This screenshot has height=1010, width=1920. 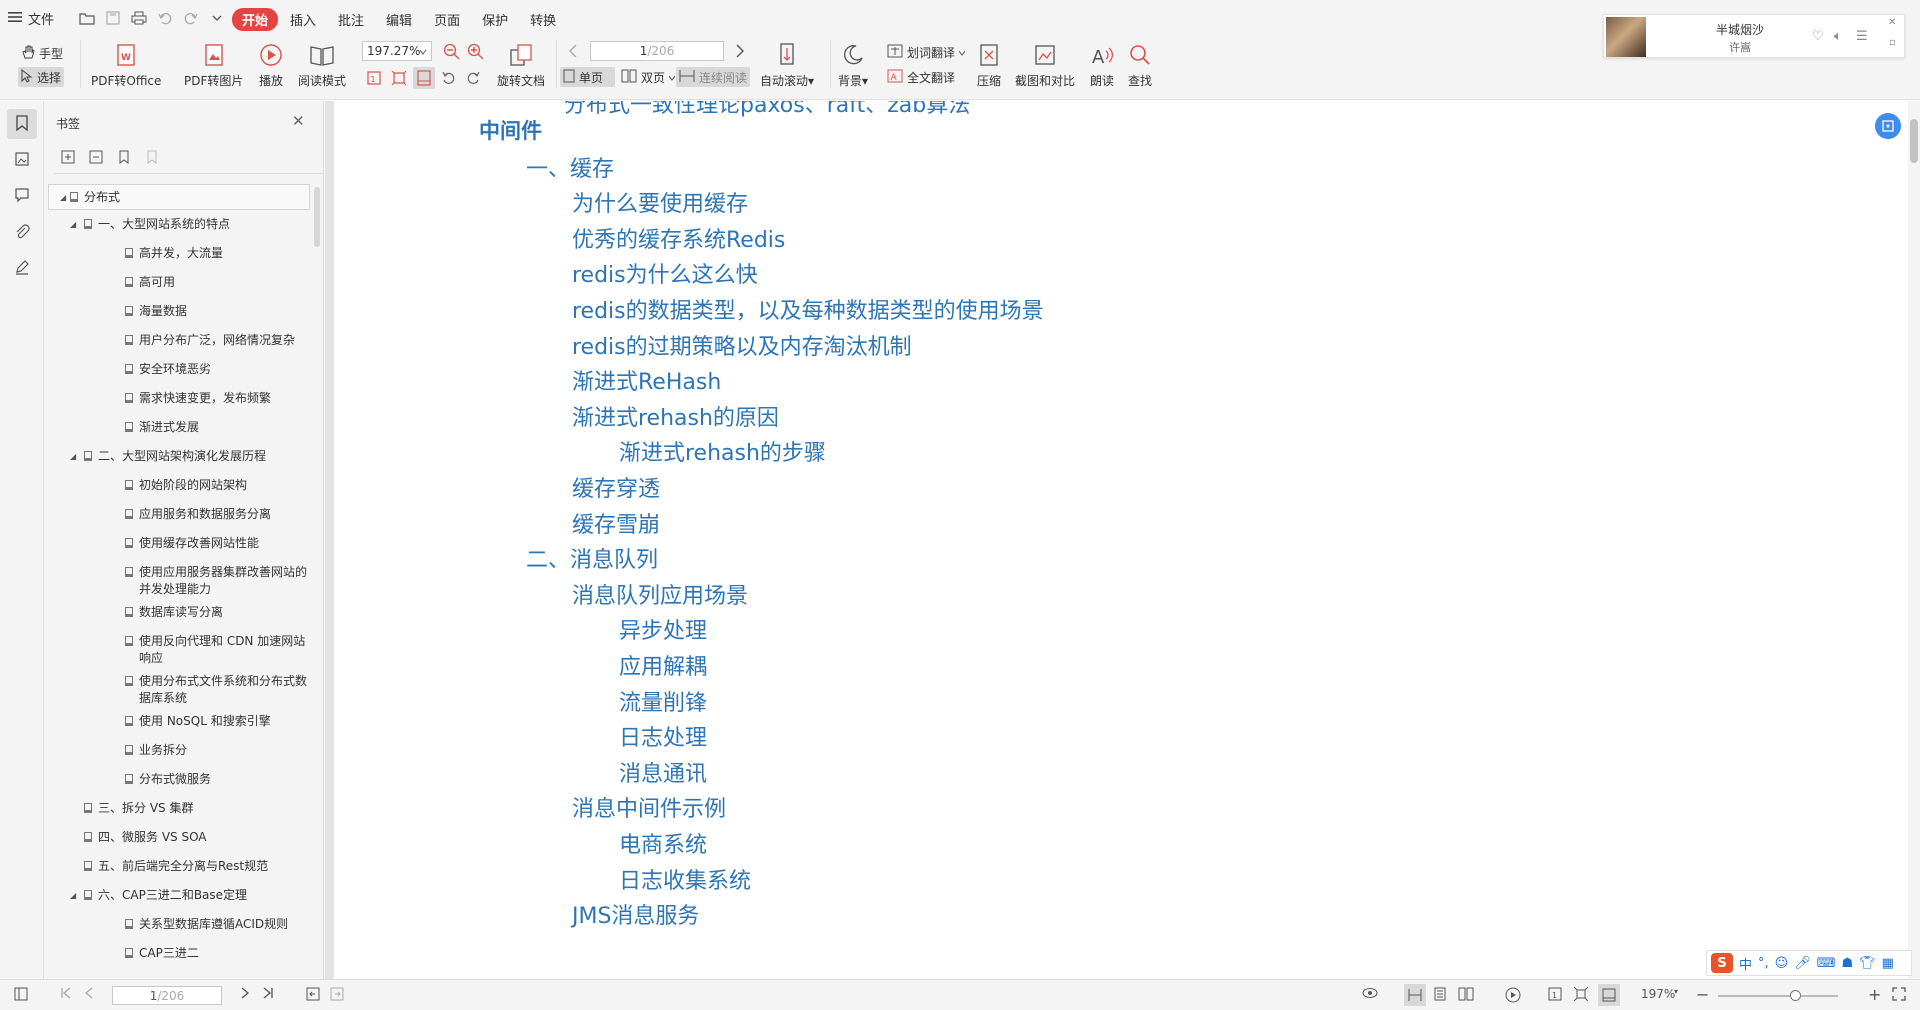 What do you see at coordinates (179, 837) in the screenshot?
I see `bookmark-item: 四、微服务 VS SOA` at bounding box center [179, 837].